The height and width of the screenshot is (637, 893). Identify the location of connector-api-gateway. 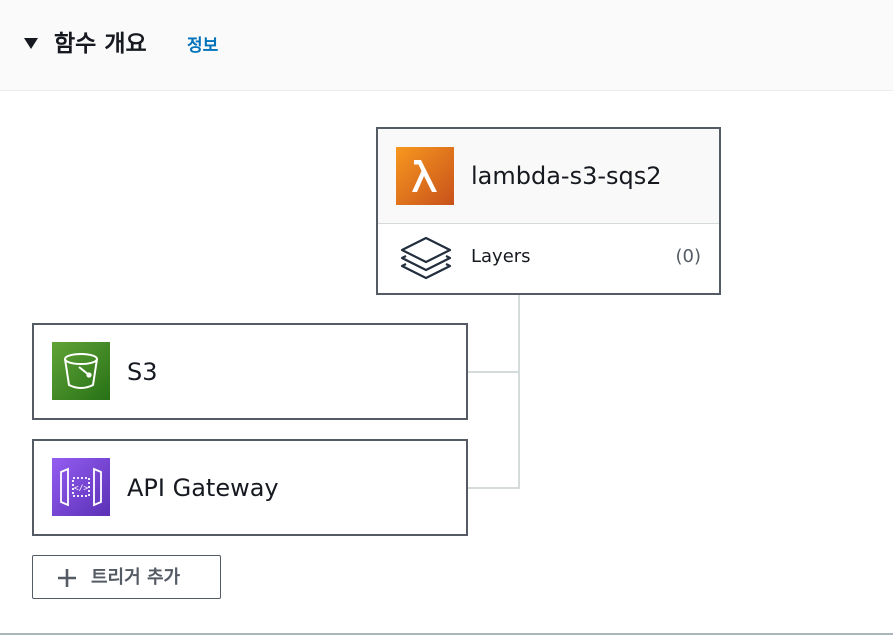
(494, 488).